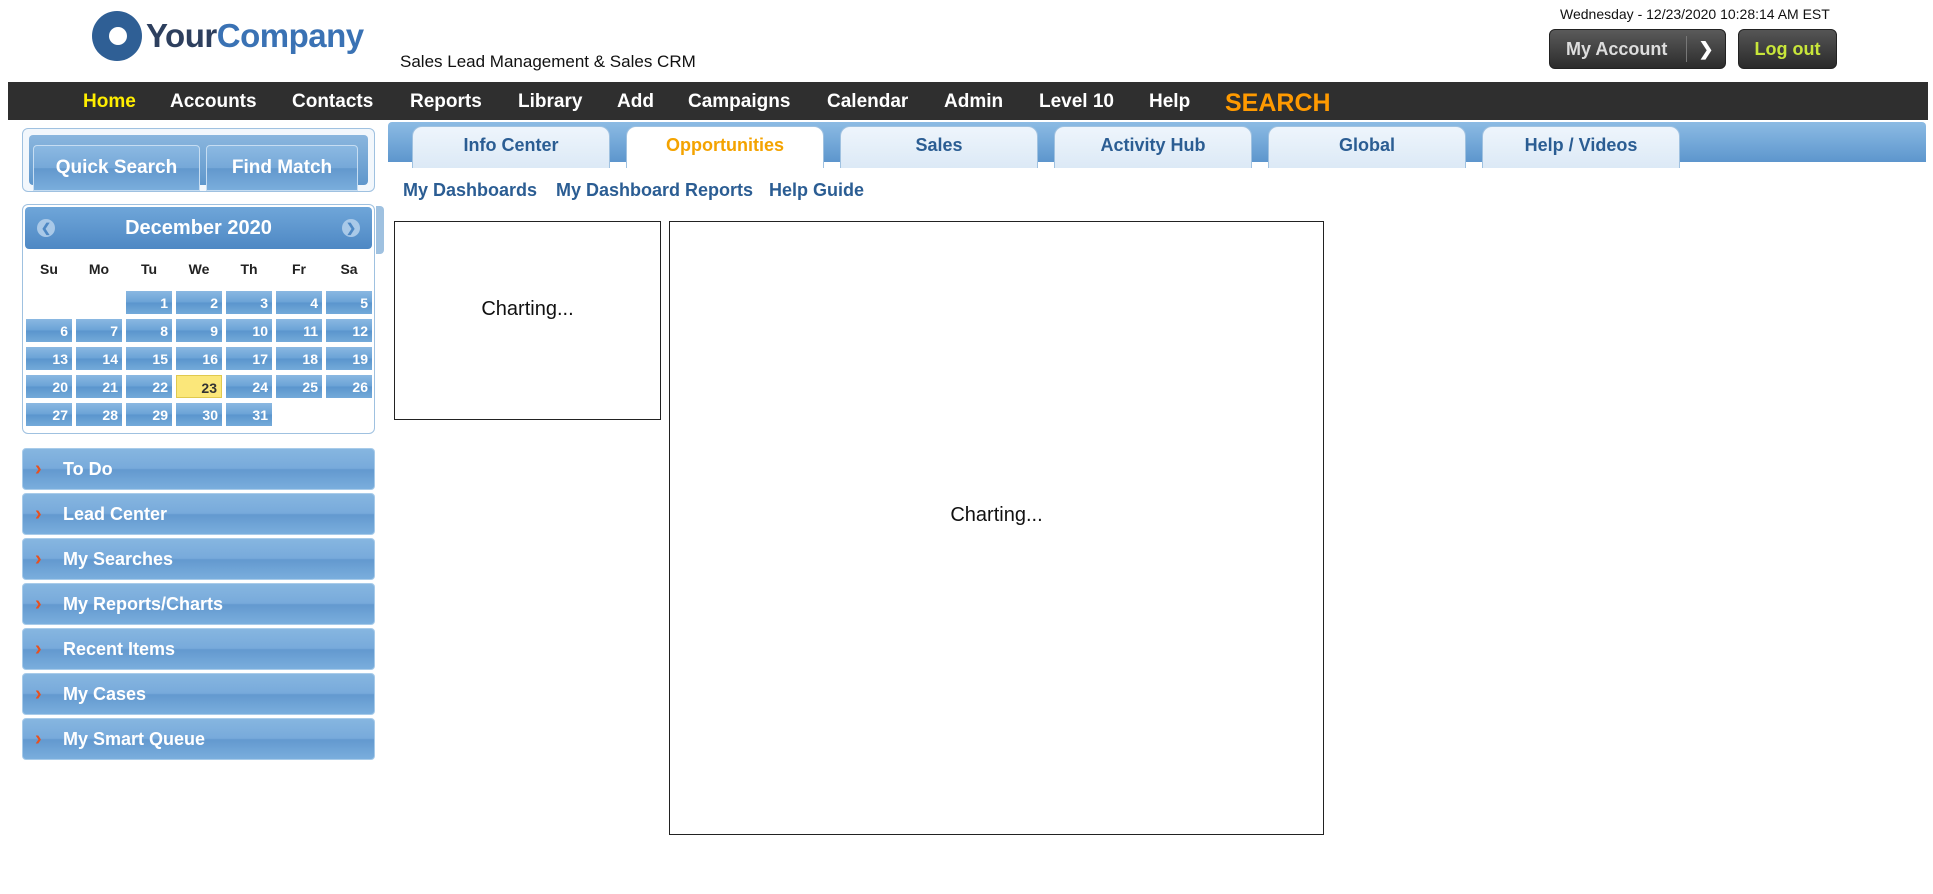  I want to click on calendar-prev-icon: ❮, so click(46, 228).